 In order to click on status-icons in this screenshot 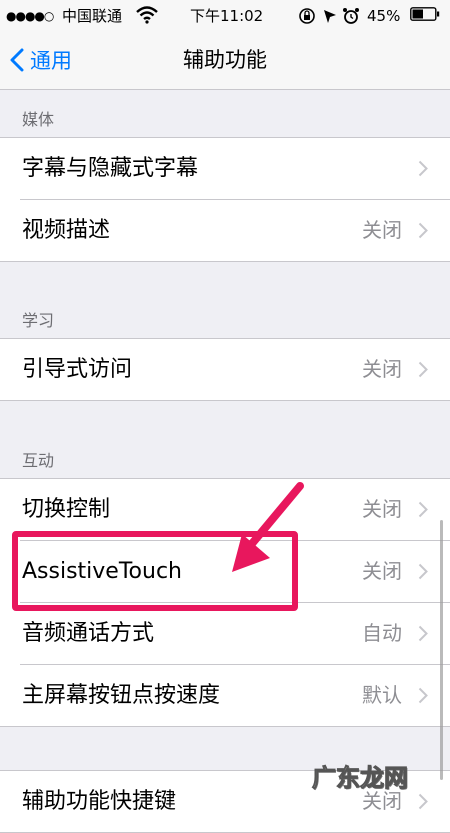, I will do `click(331, 16)`.